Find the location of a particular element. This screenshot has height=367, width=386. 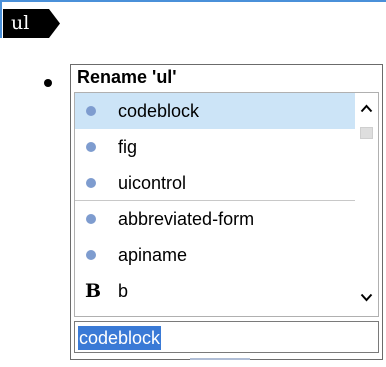

list-item-fig: fig is located at coordinates (215, 147).